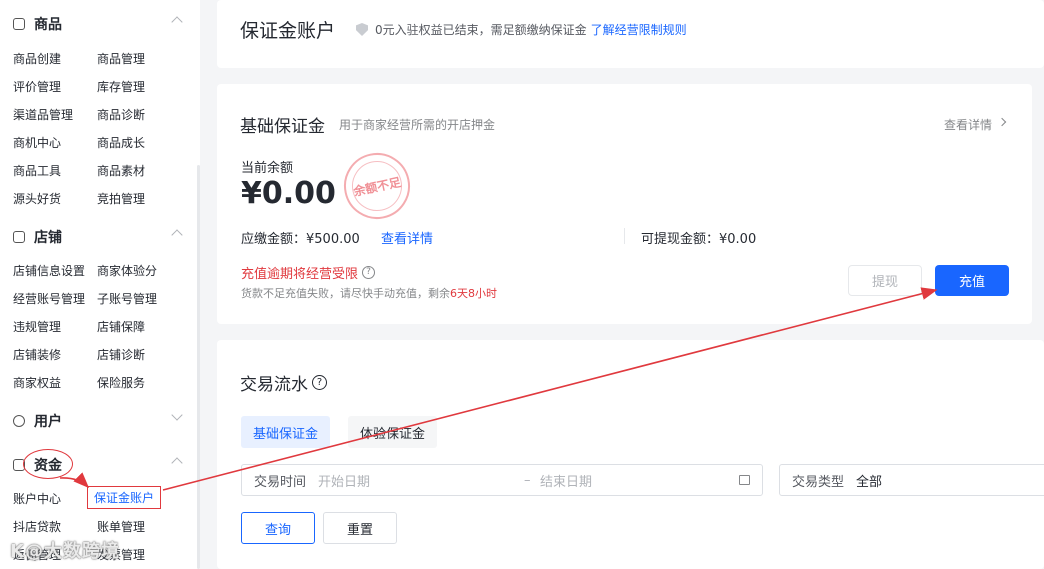  I want to click on balance-label: 当前余额, so click(267, 168).